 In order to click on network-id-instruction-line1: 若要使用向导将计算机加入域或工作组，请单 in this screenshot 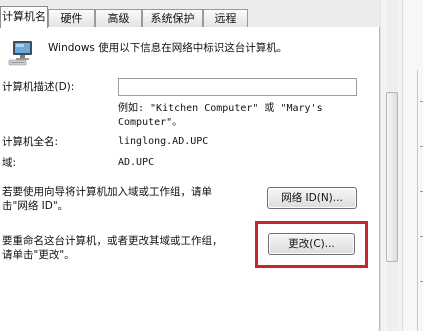, I will do `click(107, 192)`.